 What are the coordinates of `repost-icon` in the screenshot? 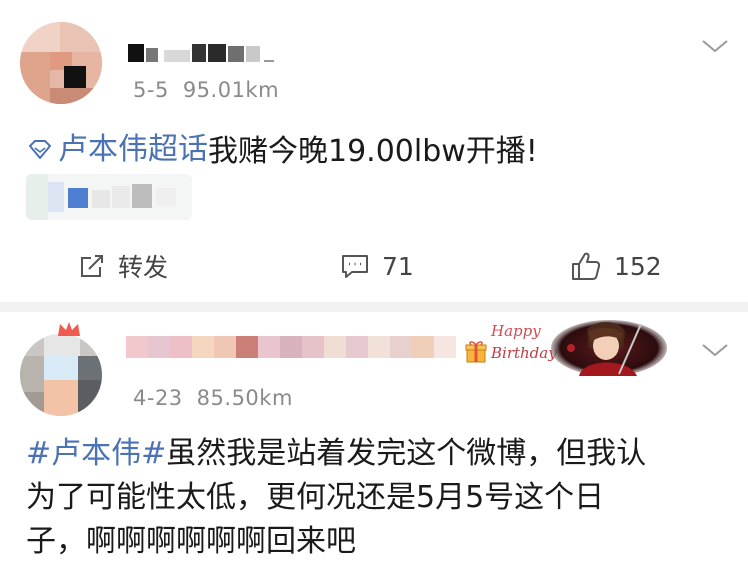 It's located at (92, 266).